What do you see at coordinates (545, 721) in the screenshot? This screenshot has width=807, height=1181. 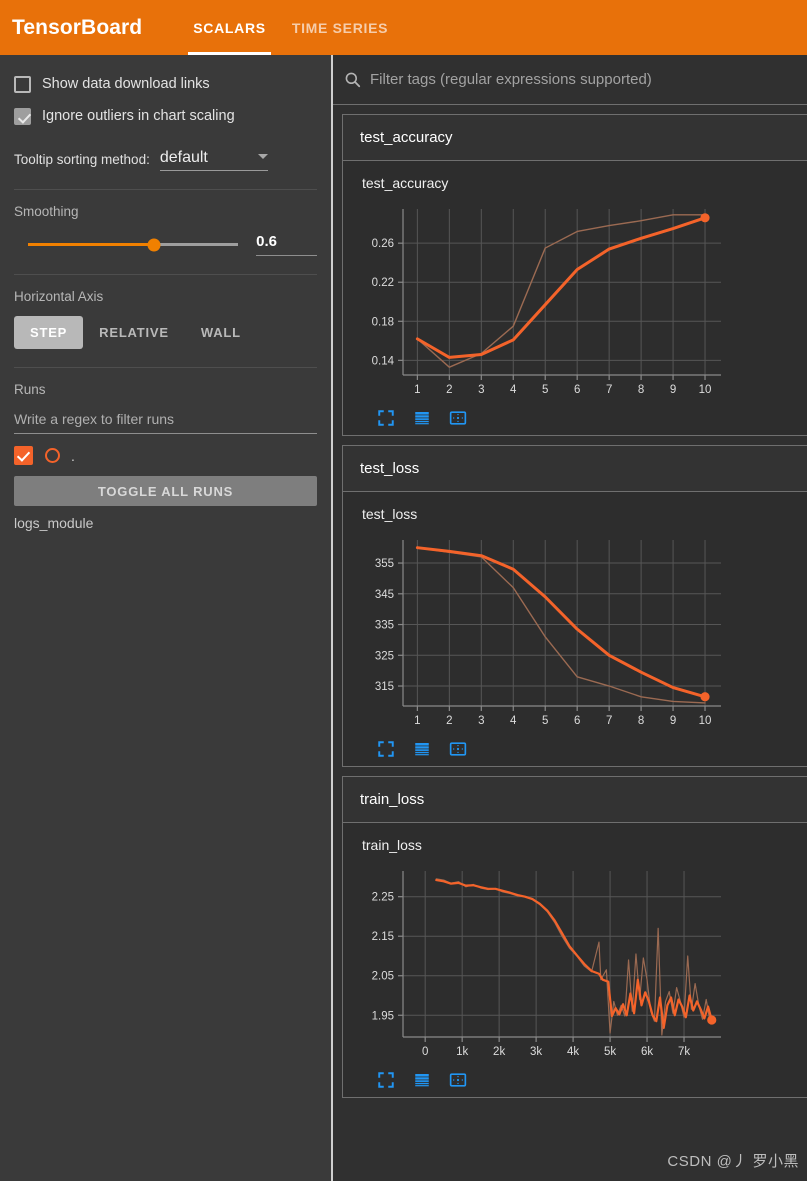 I see `svg-text: 5` at bounding box center [545, 721].